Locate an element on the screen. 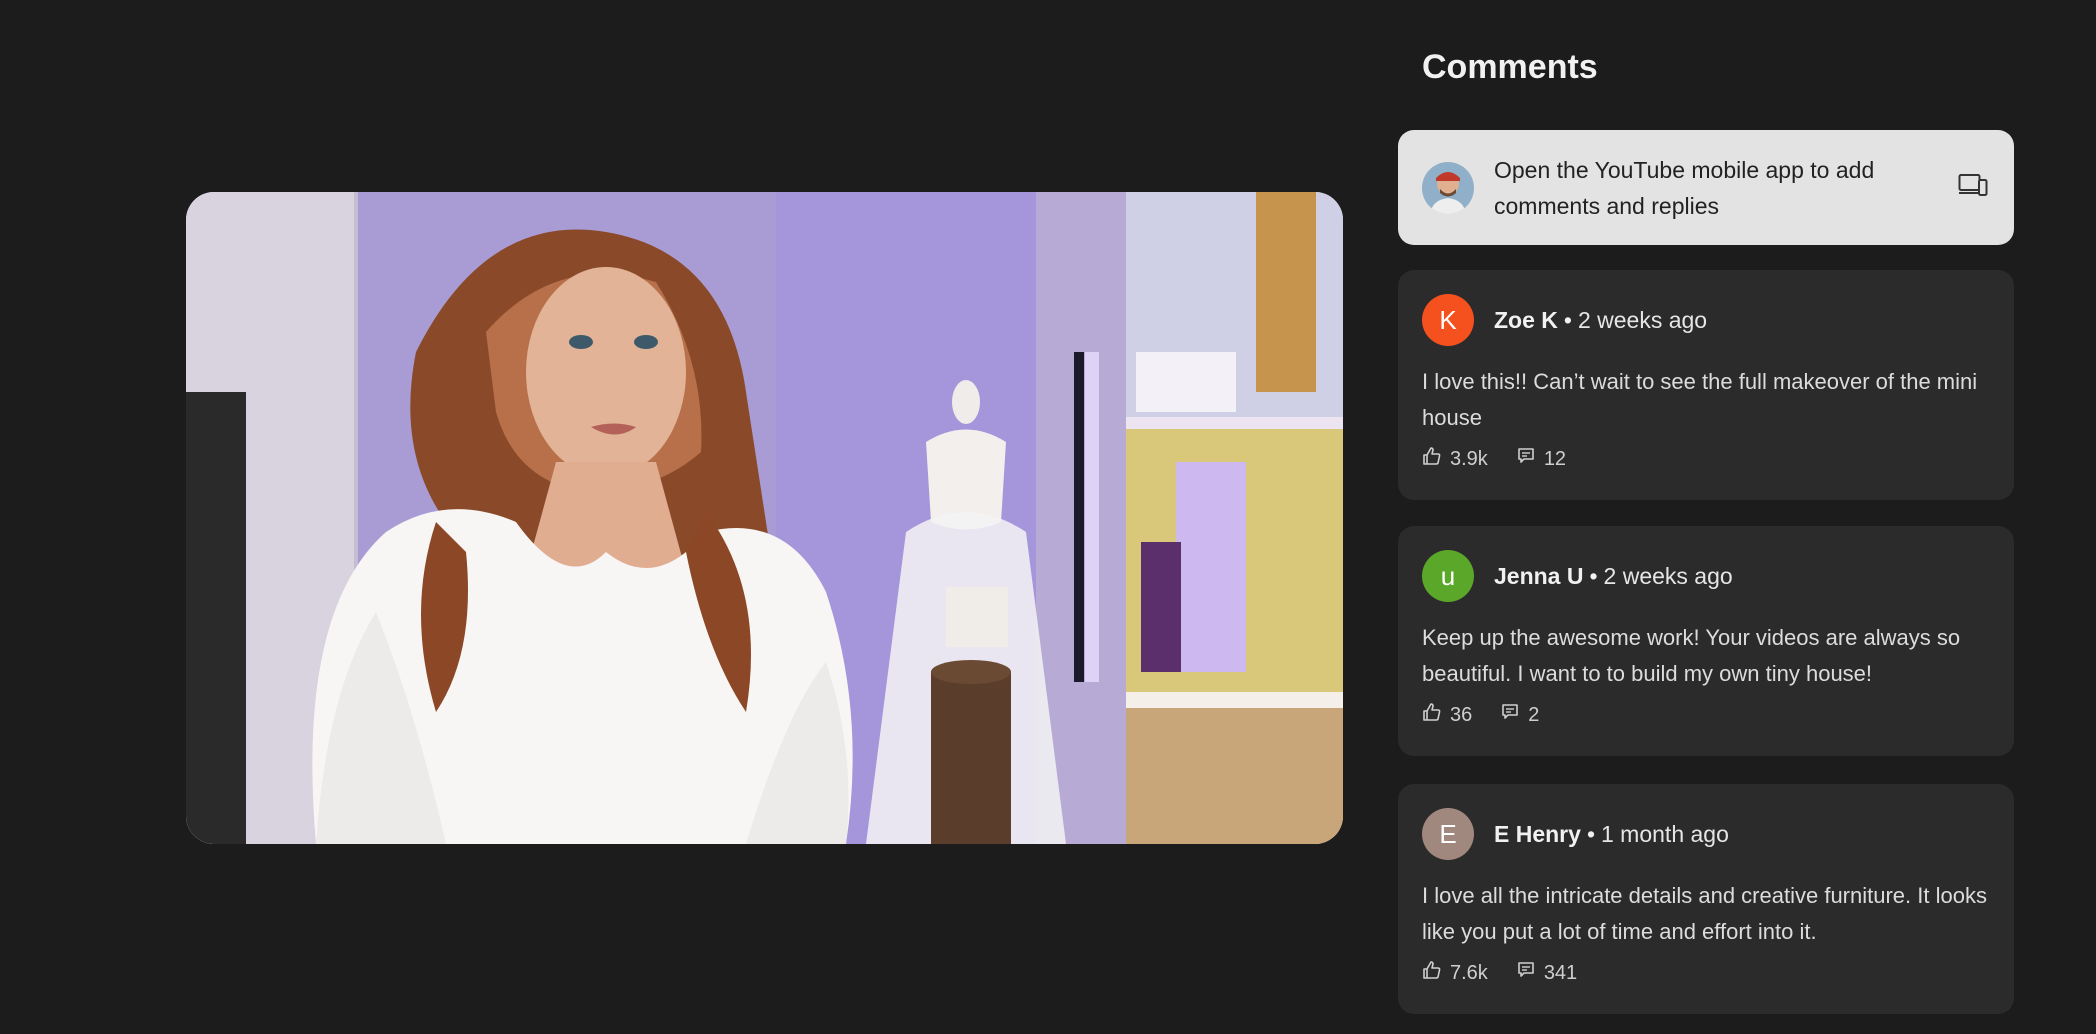 The height and width of the screenshot is (1034, 2096). reply-count-value: 341 is located at coordinates (1560, 972).